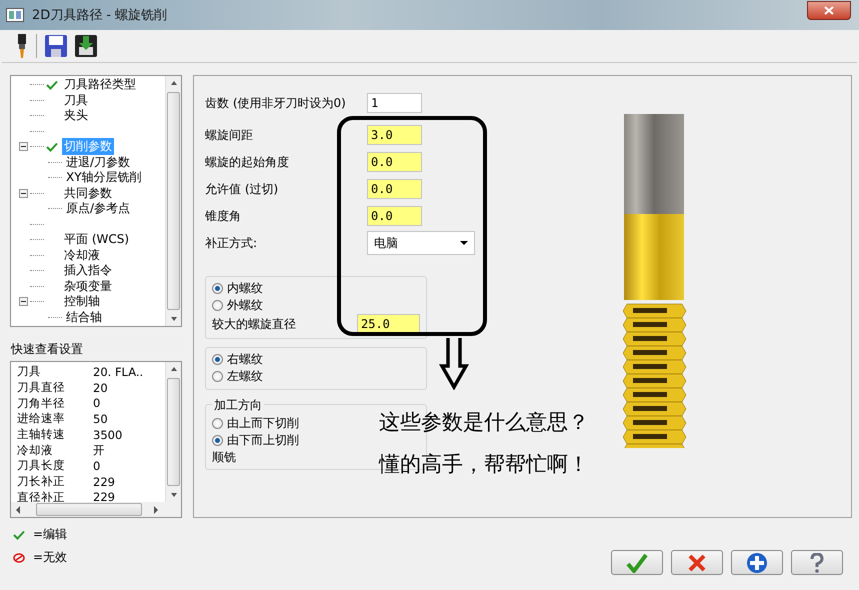 This screenshot has width=859, height=590. Describe the element at coordinates (41, 388) in the screenshot. I see `setting-name: 刀具直径` at that location.